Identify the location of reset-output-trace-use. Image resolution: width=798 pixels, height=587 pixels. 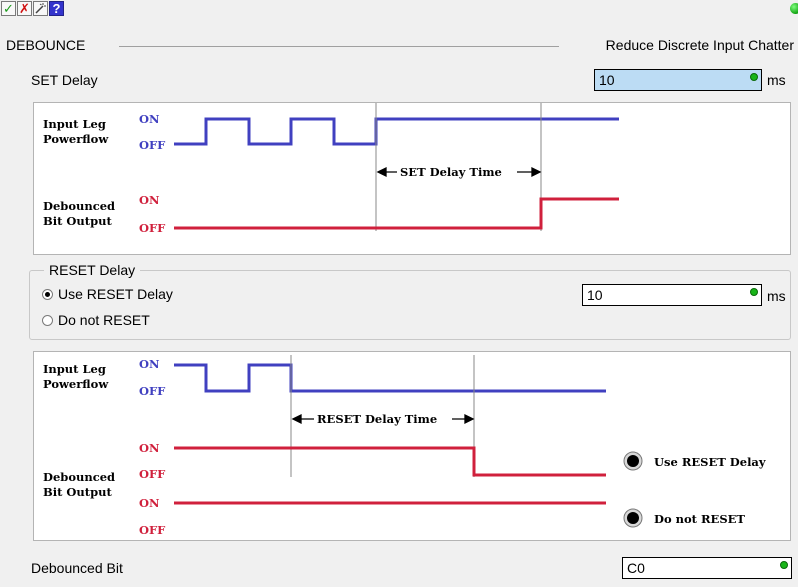
(390, 461).